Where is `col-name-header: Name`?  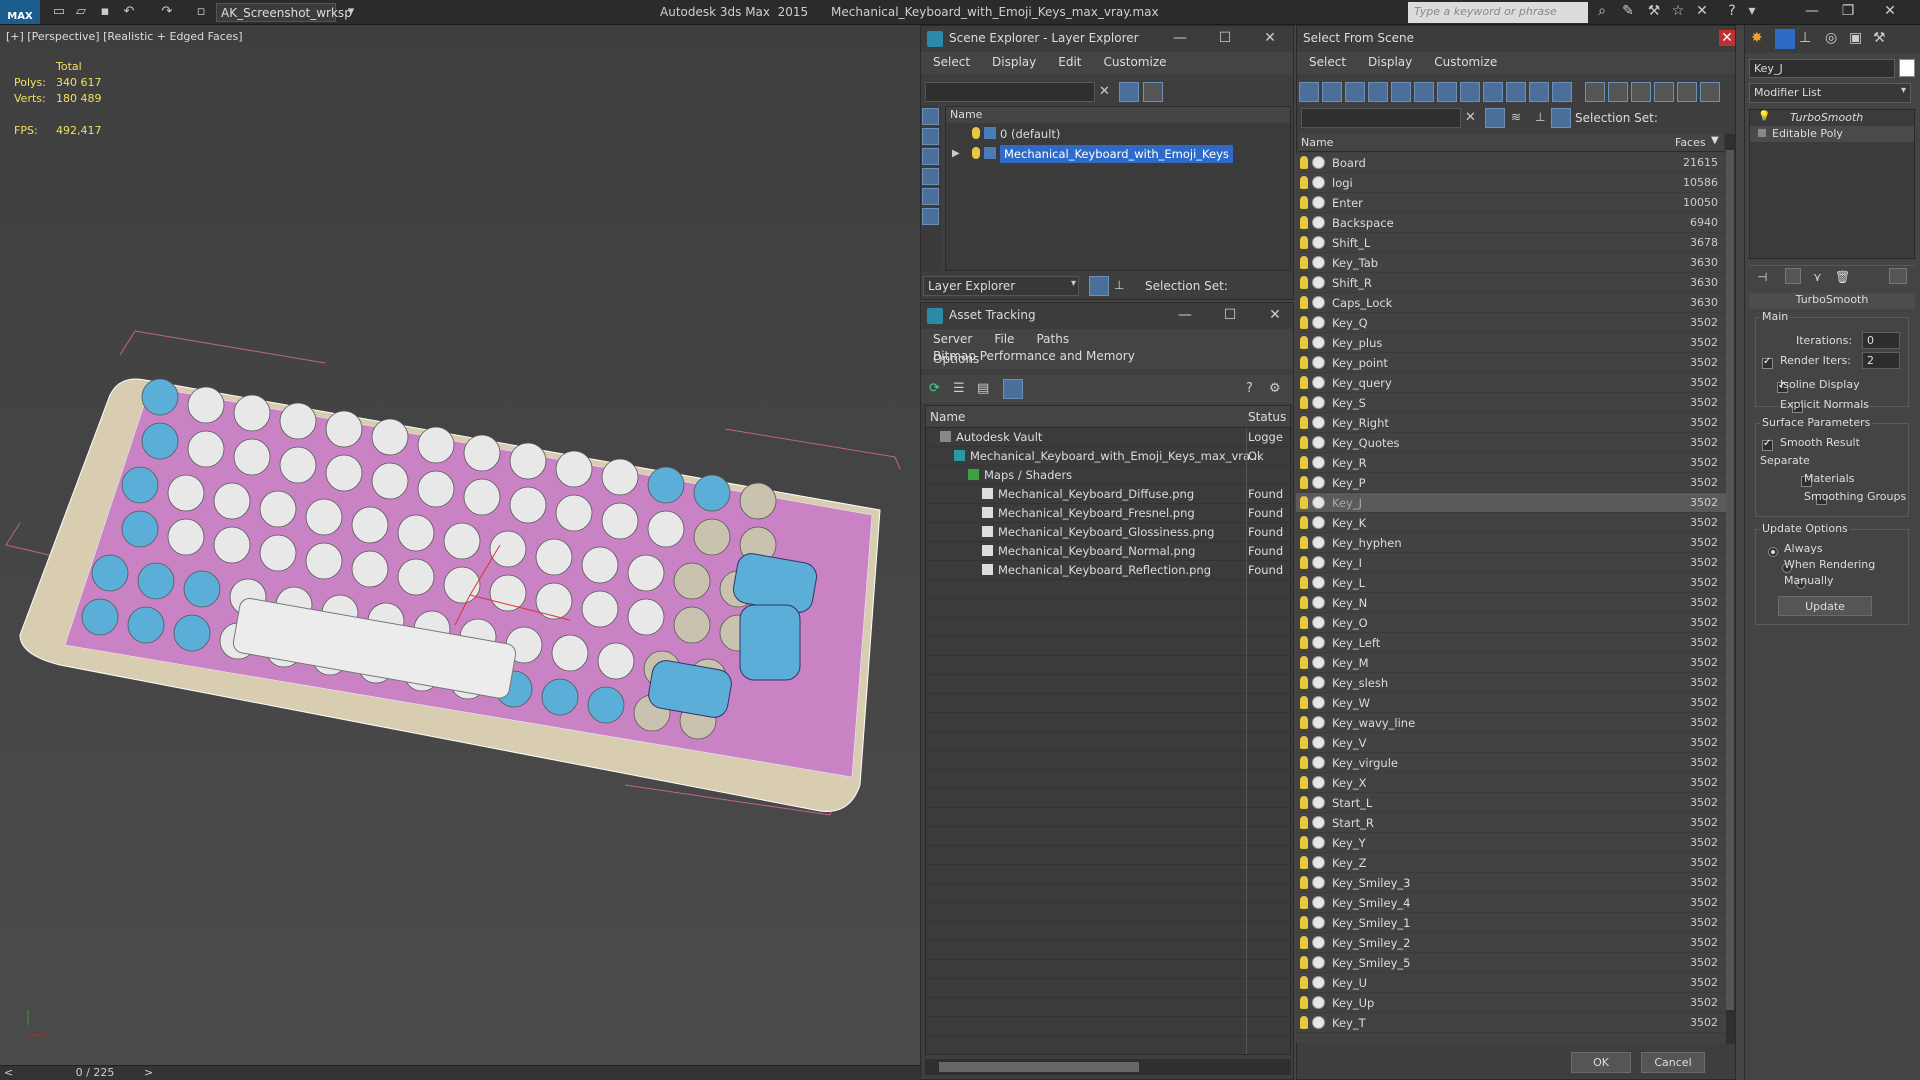 col-name-header: Name is located at coordinates (947, 417).